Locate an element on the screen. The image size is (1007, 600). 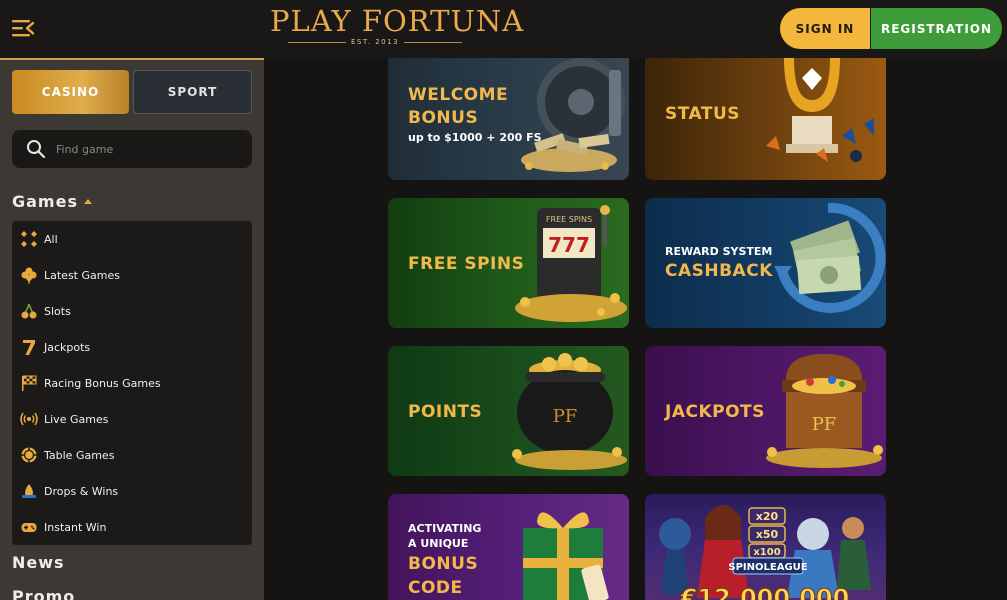
card-kicker-line: ACTIVATING is located at coordinates (445, 528).